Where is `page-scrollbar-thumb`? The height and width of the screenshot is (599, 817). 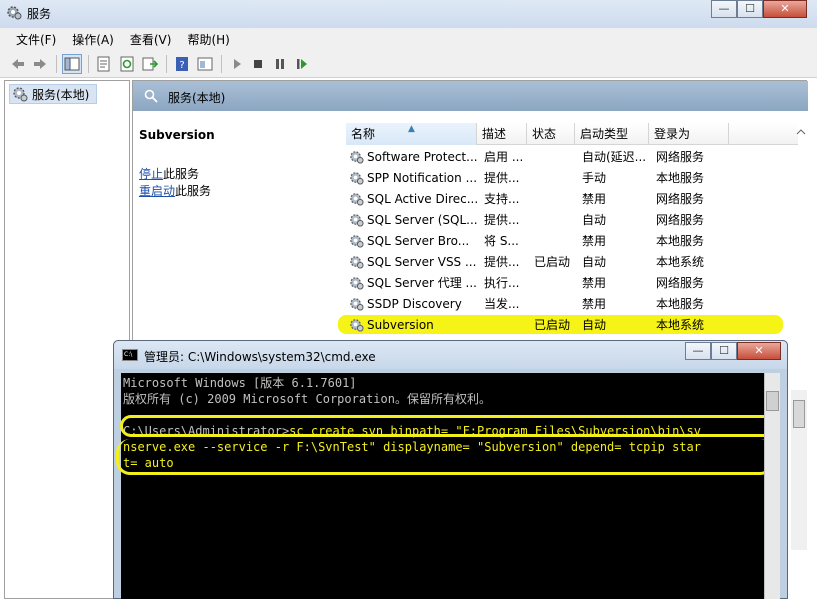 page-scrollbar-thumb is located at coordinates (799, 414).